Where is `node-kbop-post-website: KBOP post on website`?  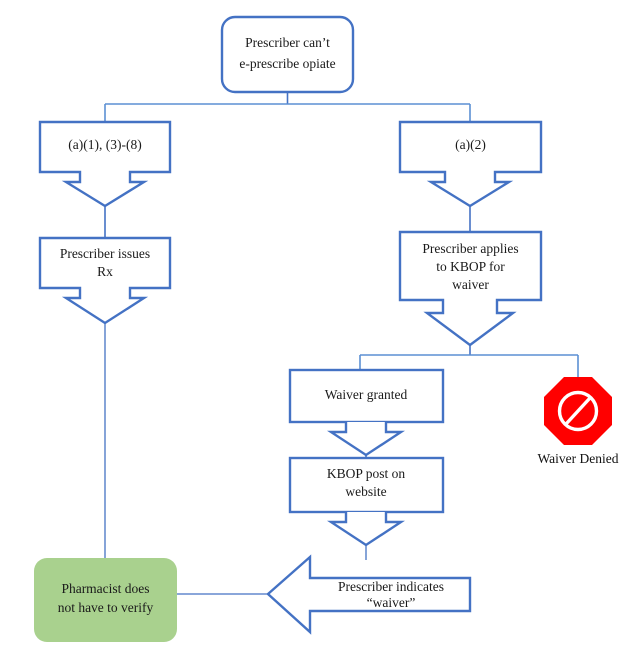 node-kbop-post-website: KBOP post on website is located at coordinates (366, 501).